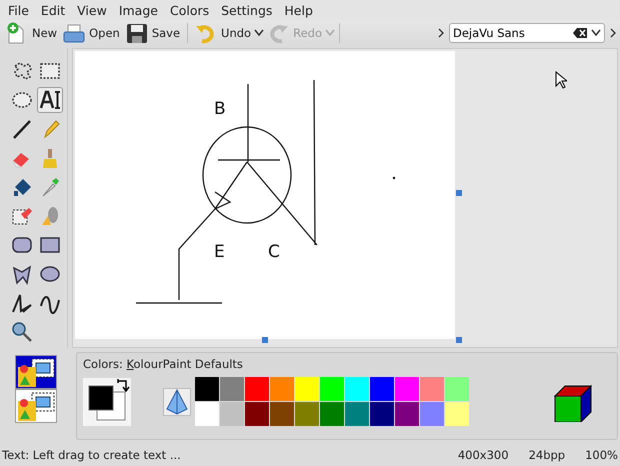 This screenshot has width=620, height=466. I want to click on opaque-selection-button, so click(36, 372).